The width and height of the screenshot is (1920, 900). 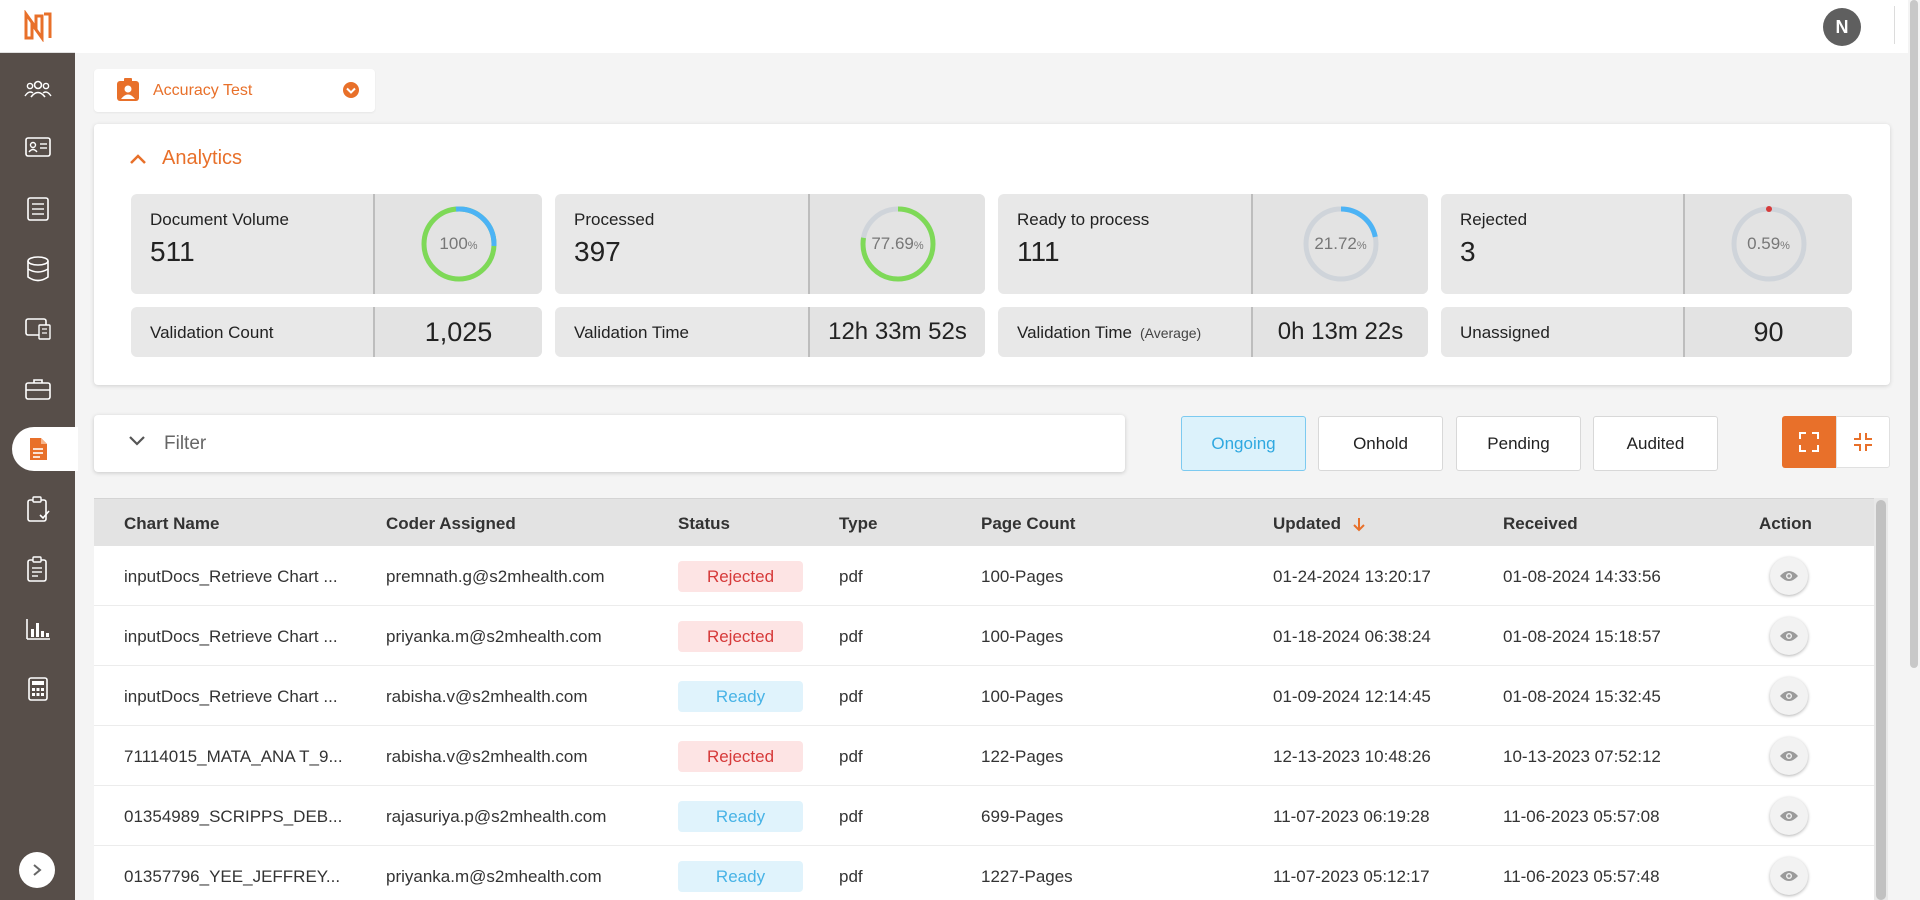 I want to click on collapse-view-button, so click(x=1863, y=442).